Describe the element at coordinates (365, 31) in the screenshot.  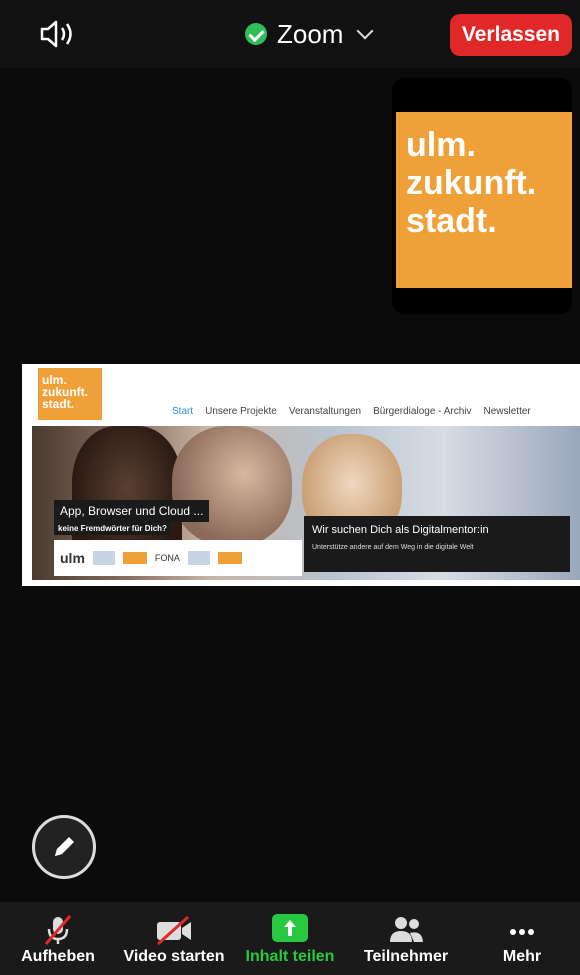
I see `chevron-down-icon` at that location.